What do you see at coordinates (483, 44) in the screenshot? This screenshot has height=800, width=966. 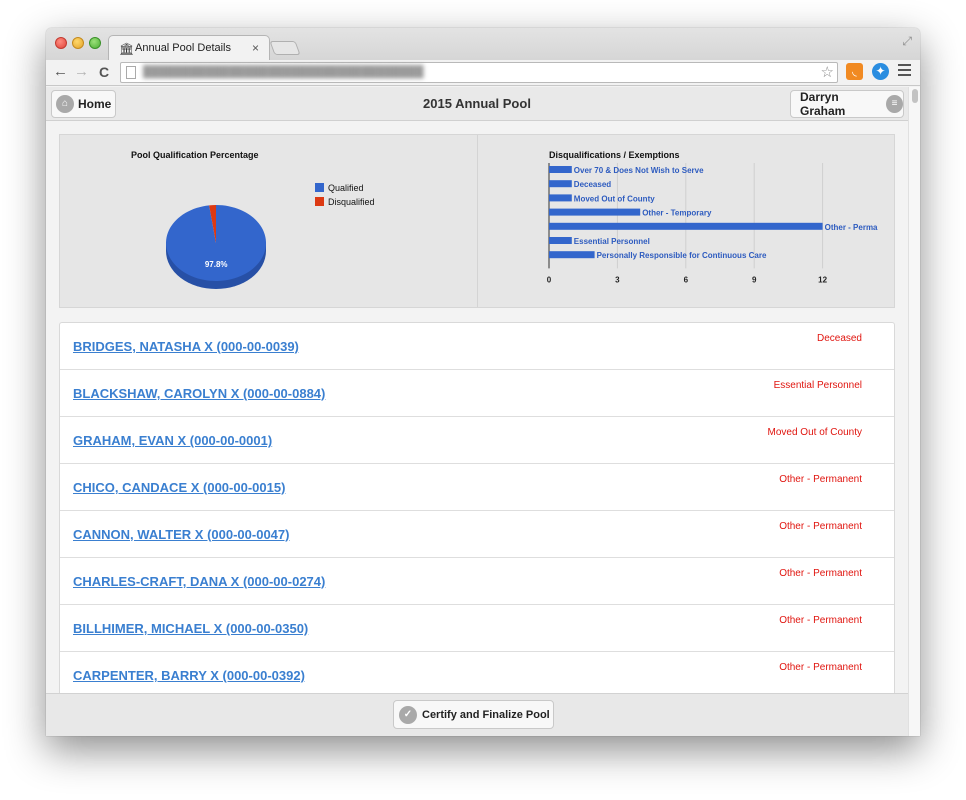 I see `tab-strip: 🏛 Annual Pool Details × ⤢` at bounding box center [483, 44].